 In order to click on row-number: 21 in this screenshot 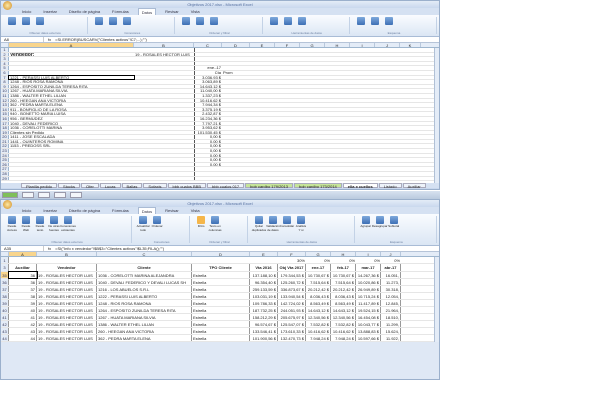, I will do `click(5, 141)`.